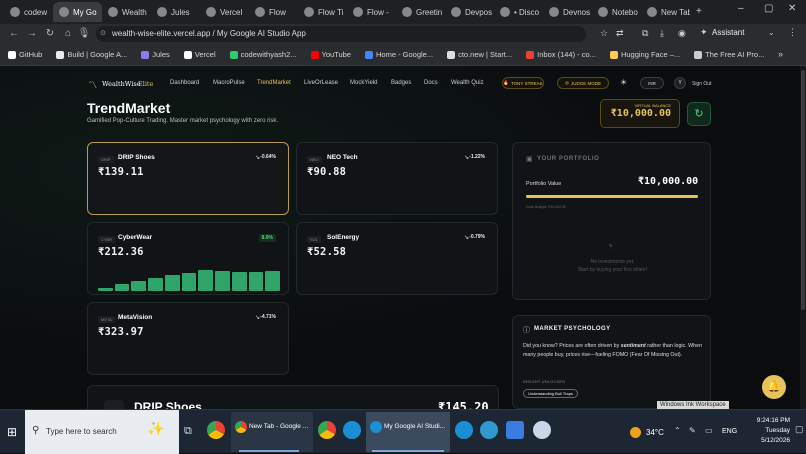  Describe the element at coordinates (12, 432) in the screenshot. I see `windows-start-icon: ⊞` at that location.